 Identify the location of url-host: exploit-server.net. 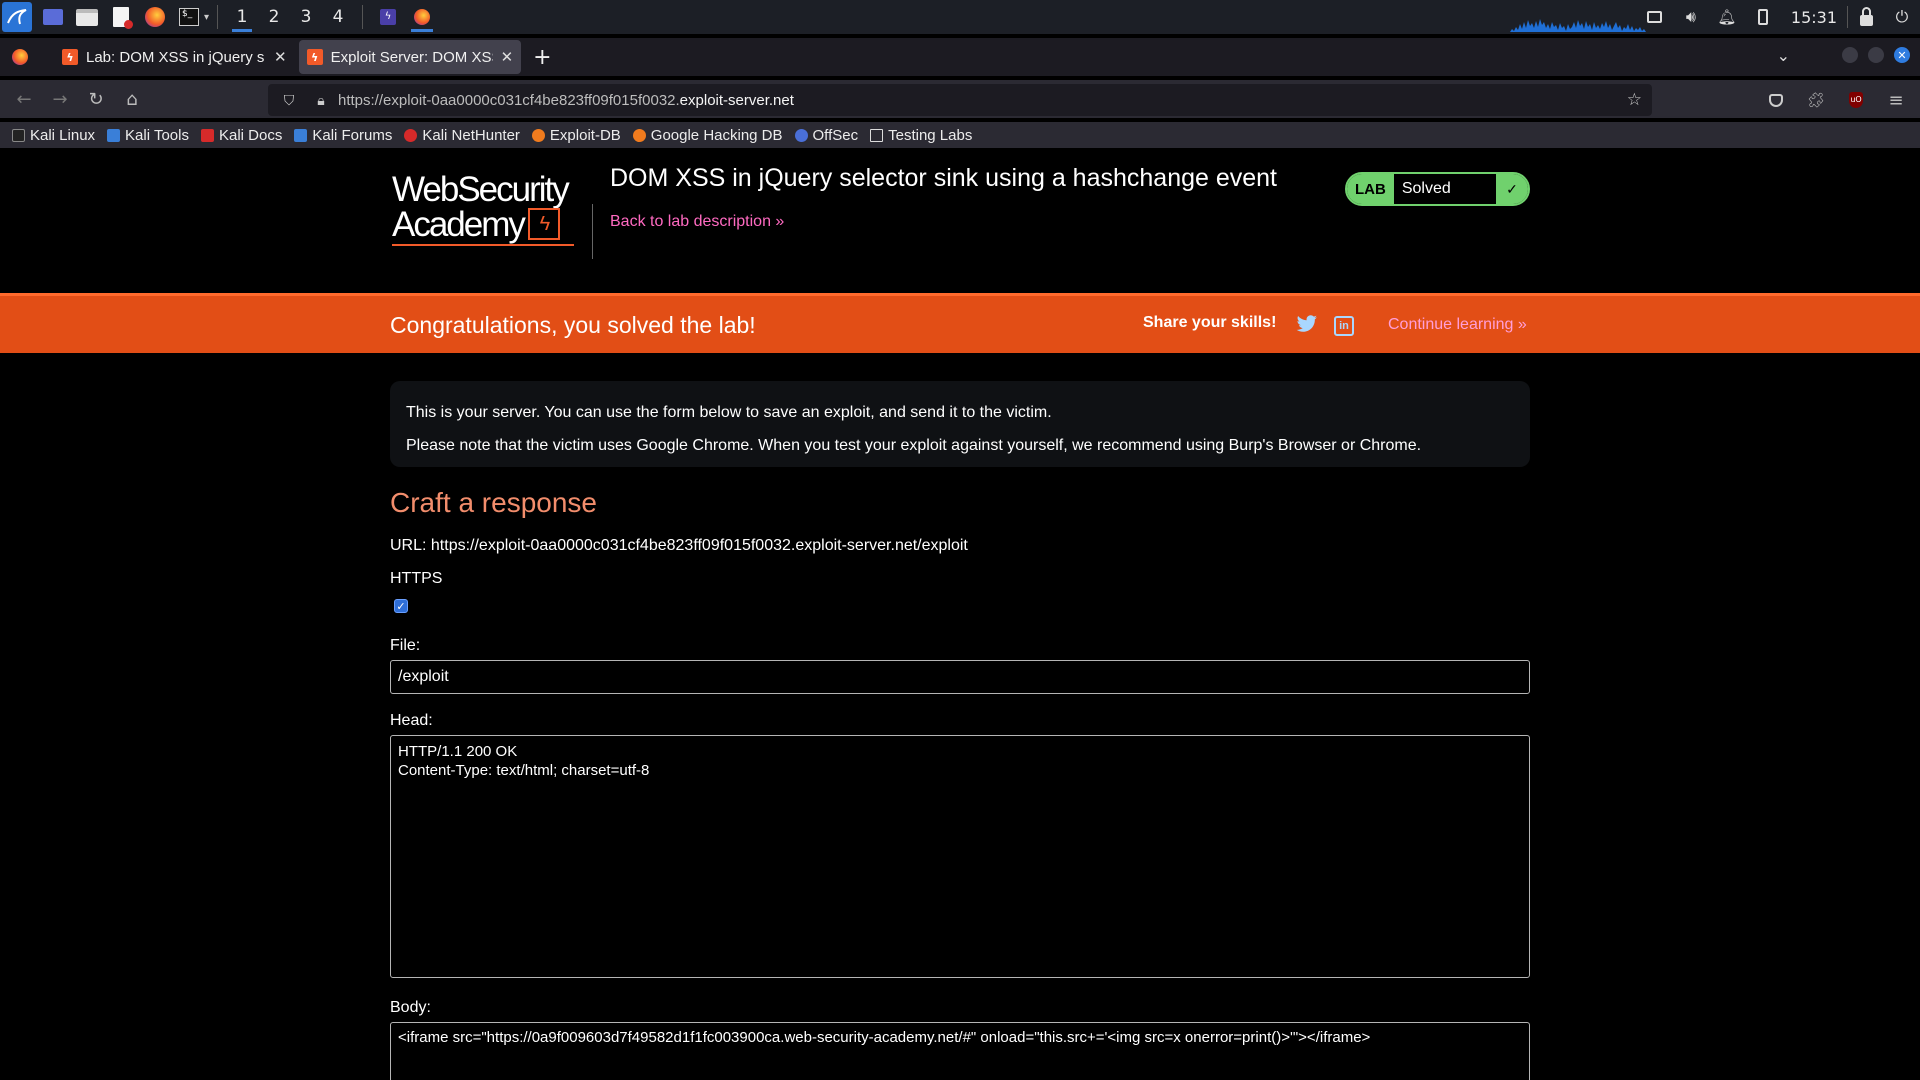
(736, 100).